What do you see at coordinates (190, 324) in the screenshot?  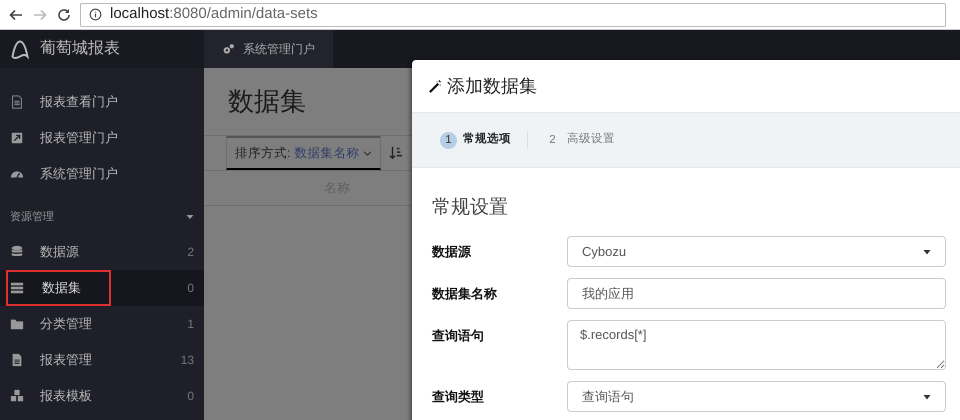 I see `item-count: 1` at bounding box center [190, 324].